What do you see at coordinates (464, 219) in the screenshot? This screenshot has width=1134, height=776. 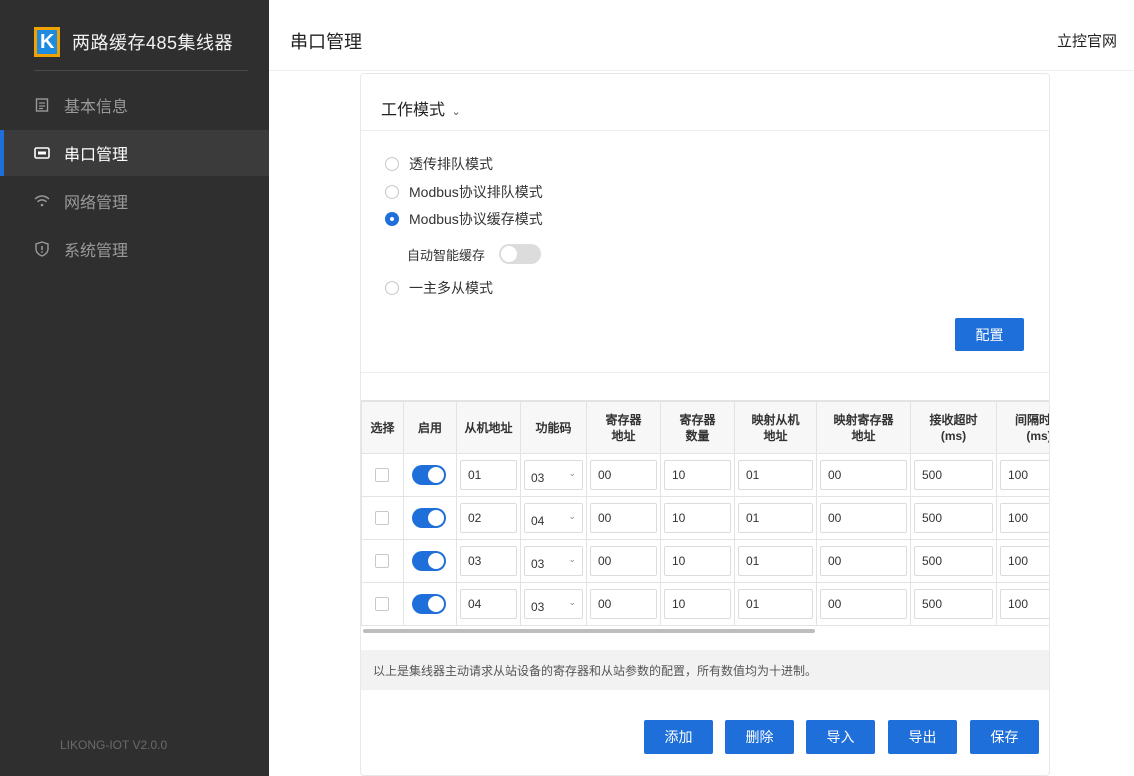 I see `mode-option-modbus-cache: Modbus协议缓存模式` at bounding box center [464, 219].